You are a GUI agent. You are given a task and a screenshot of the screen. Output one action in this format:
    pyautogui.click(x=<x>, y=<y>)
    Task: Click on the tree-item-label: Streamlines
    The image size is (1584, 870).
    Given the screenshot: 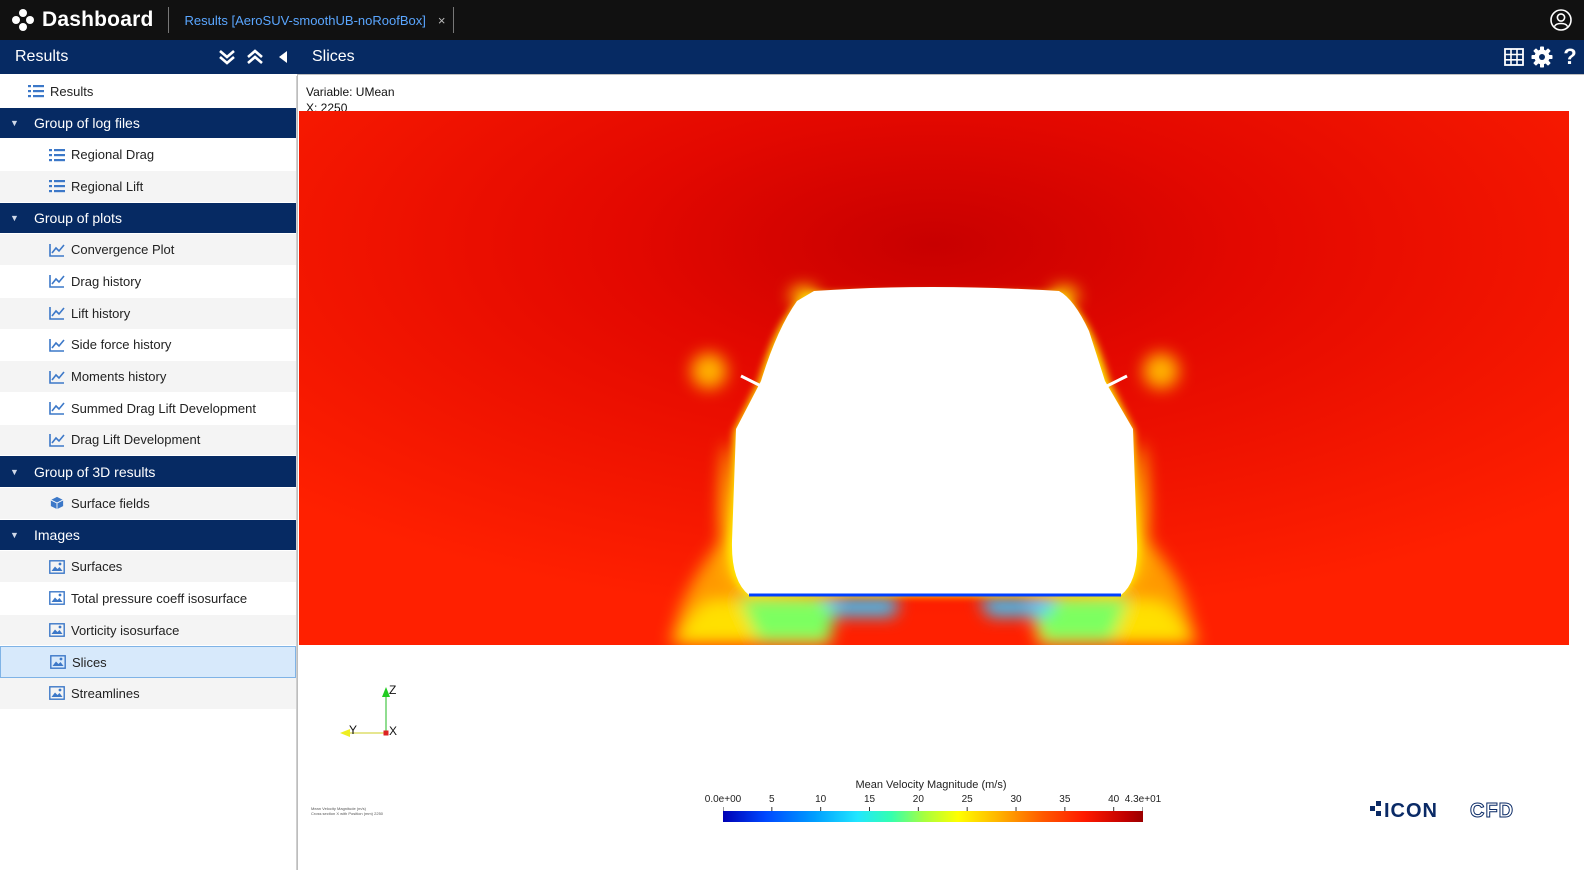 What is the action you would take?
    pyautogui.click(x=105, y=693)
    